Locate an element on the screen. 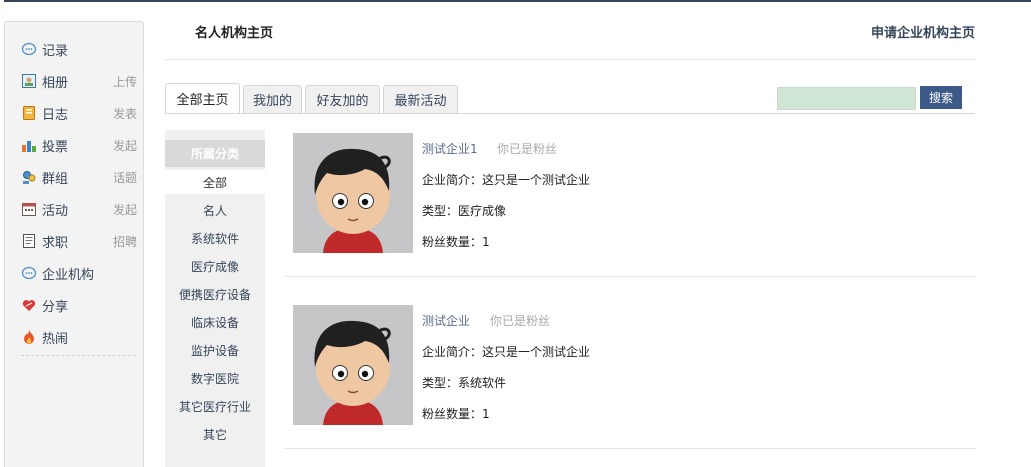  photo-icon is located at coordinates (29, 81).